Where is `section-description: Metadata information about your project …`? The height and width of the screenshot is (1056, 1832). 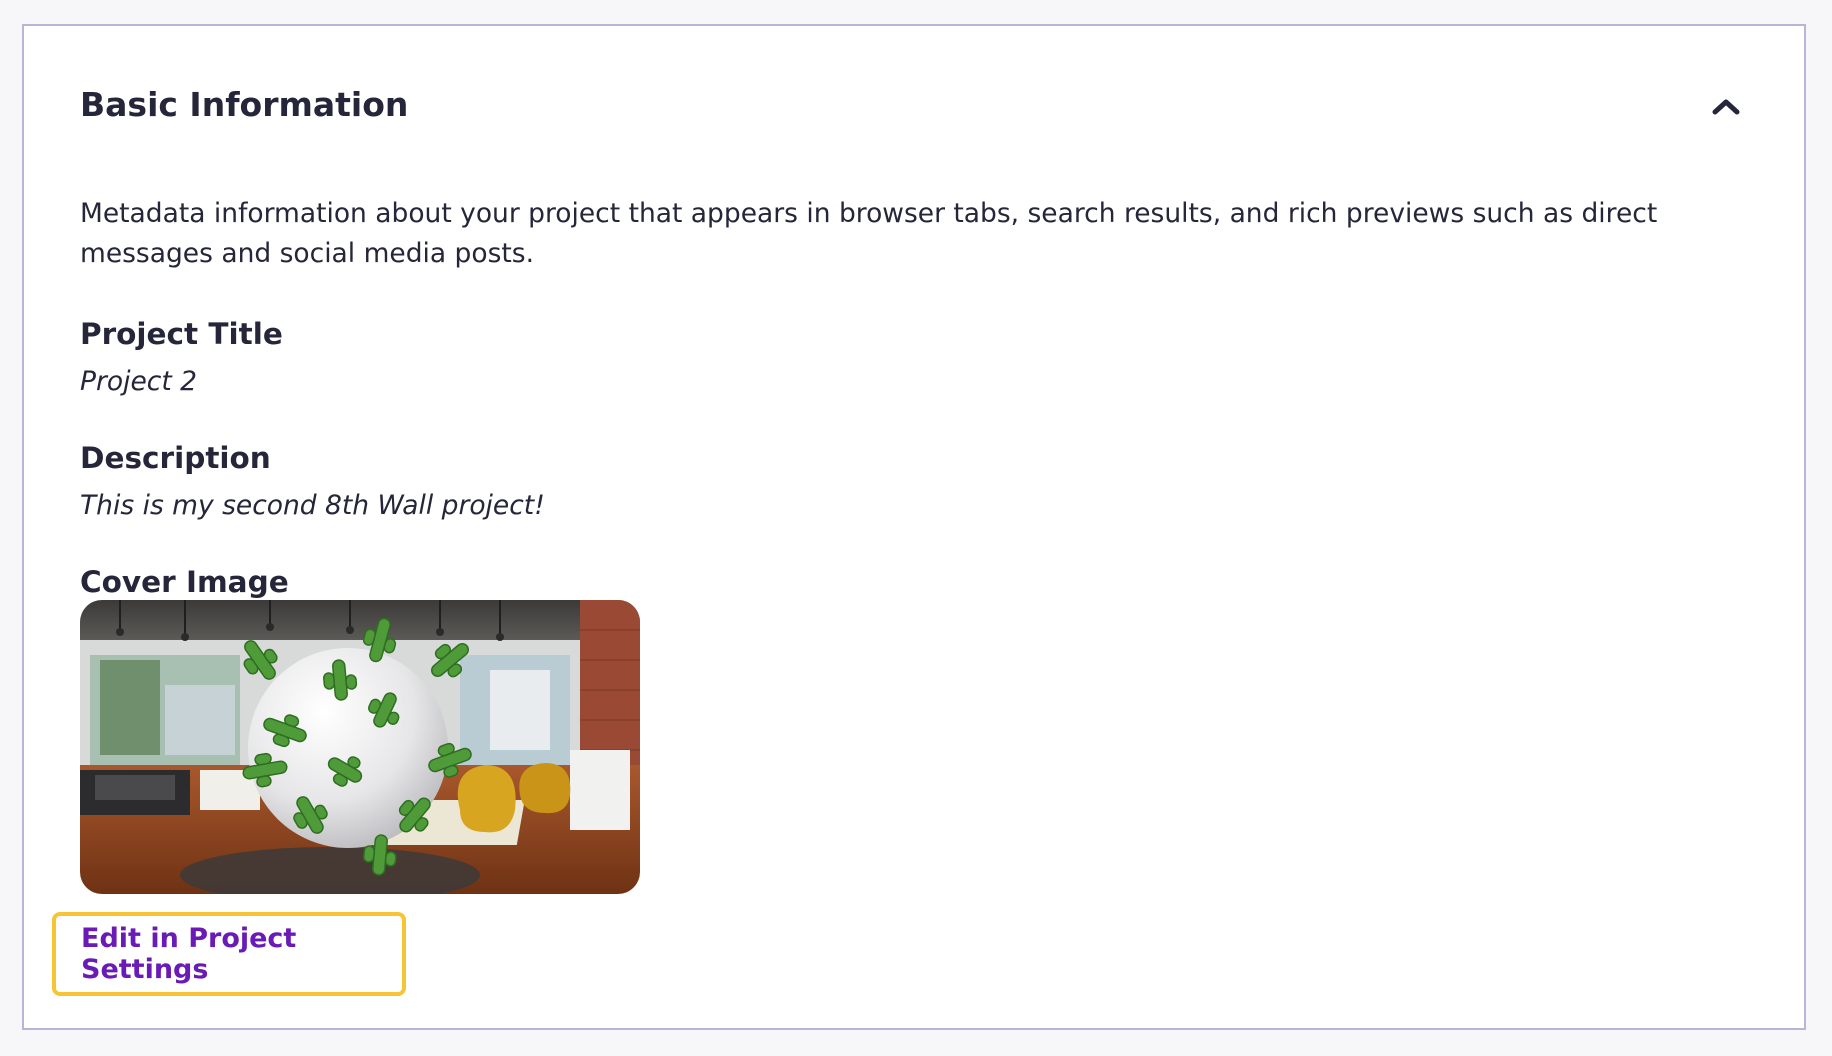 section-description: Metadata information about your project … is located at coordinates (869, 233).